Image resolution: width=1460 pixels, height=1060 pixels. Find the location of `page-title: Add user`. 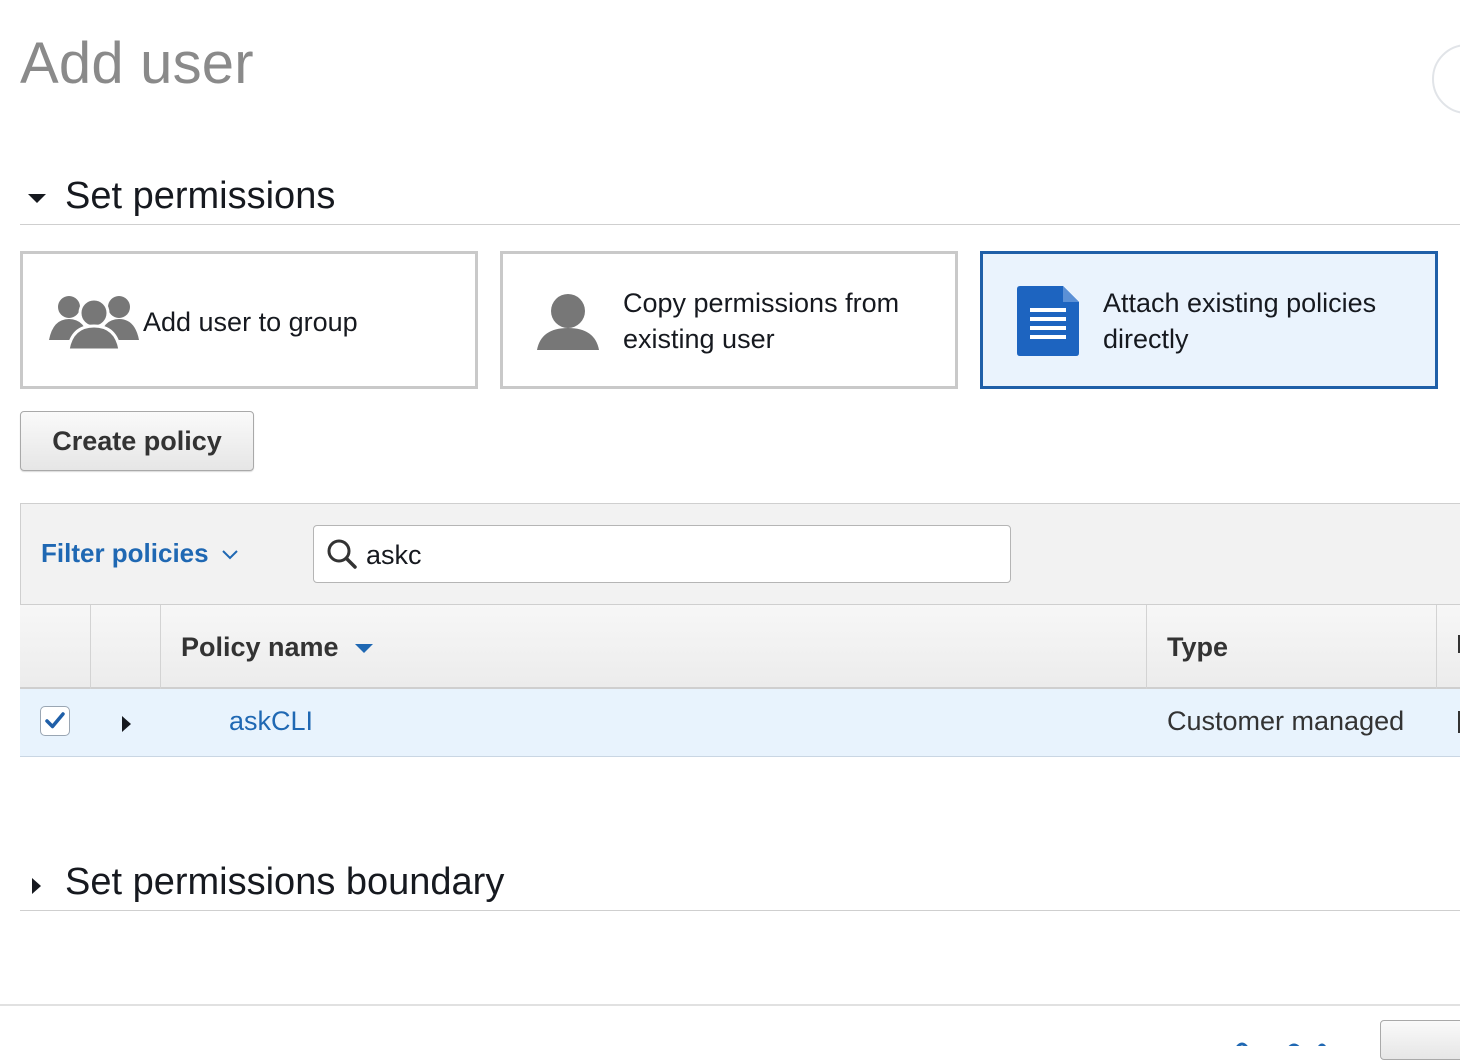

page-title: Add user is located at coordinates (137, 63).